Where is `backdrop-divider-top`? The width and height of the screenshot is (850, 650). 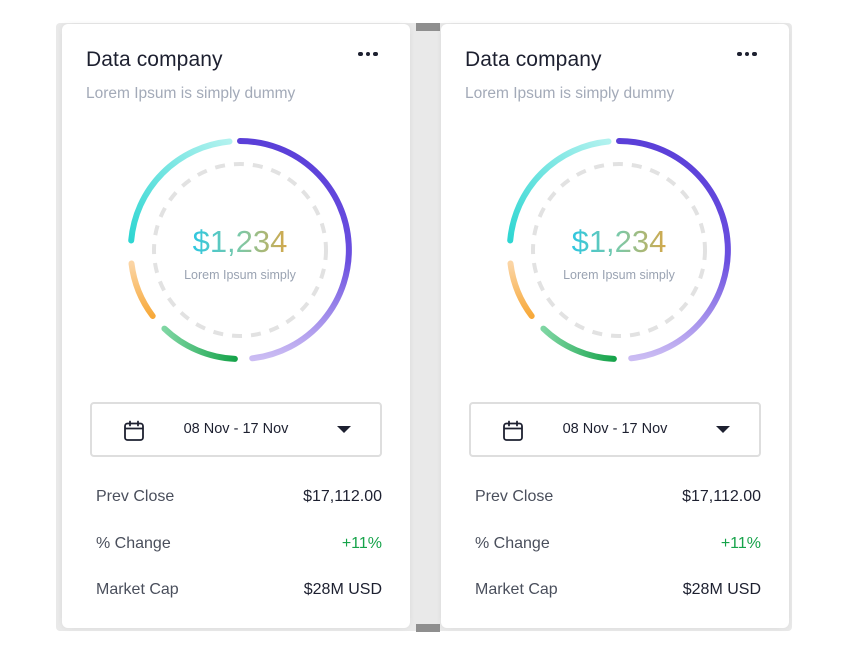 backdrop-divider-top is located at coordinates (428, 27).